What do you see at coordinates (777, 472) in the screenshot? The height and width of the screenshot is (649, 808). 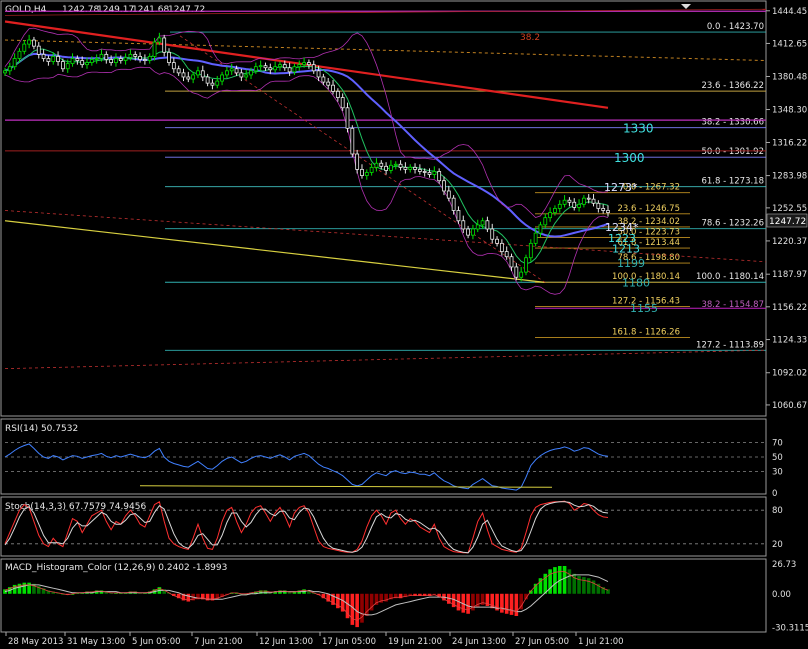 I see `rsi-tick-label: 30` at bounding box center [777, 472].